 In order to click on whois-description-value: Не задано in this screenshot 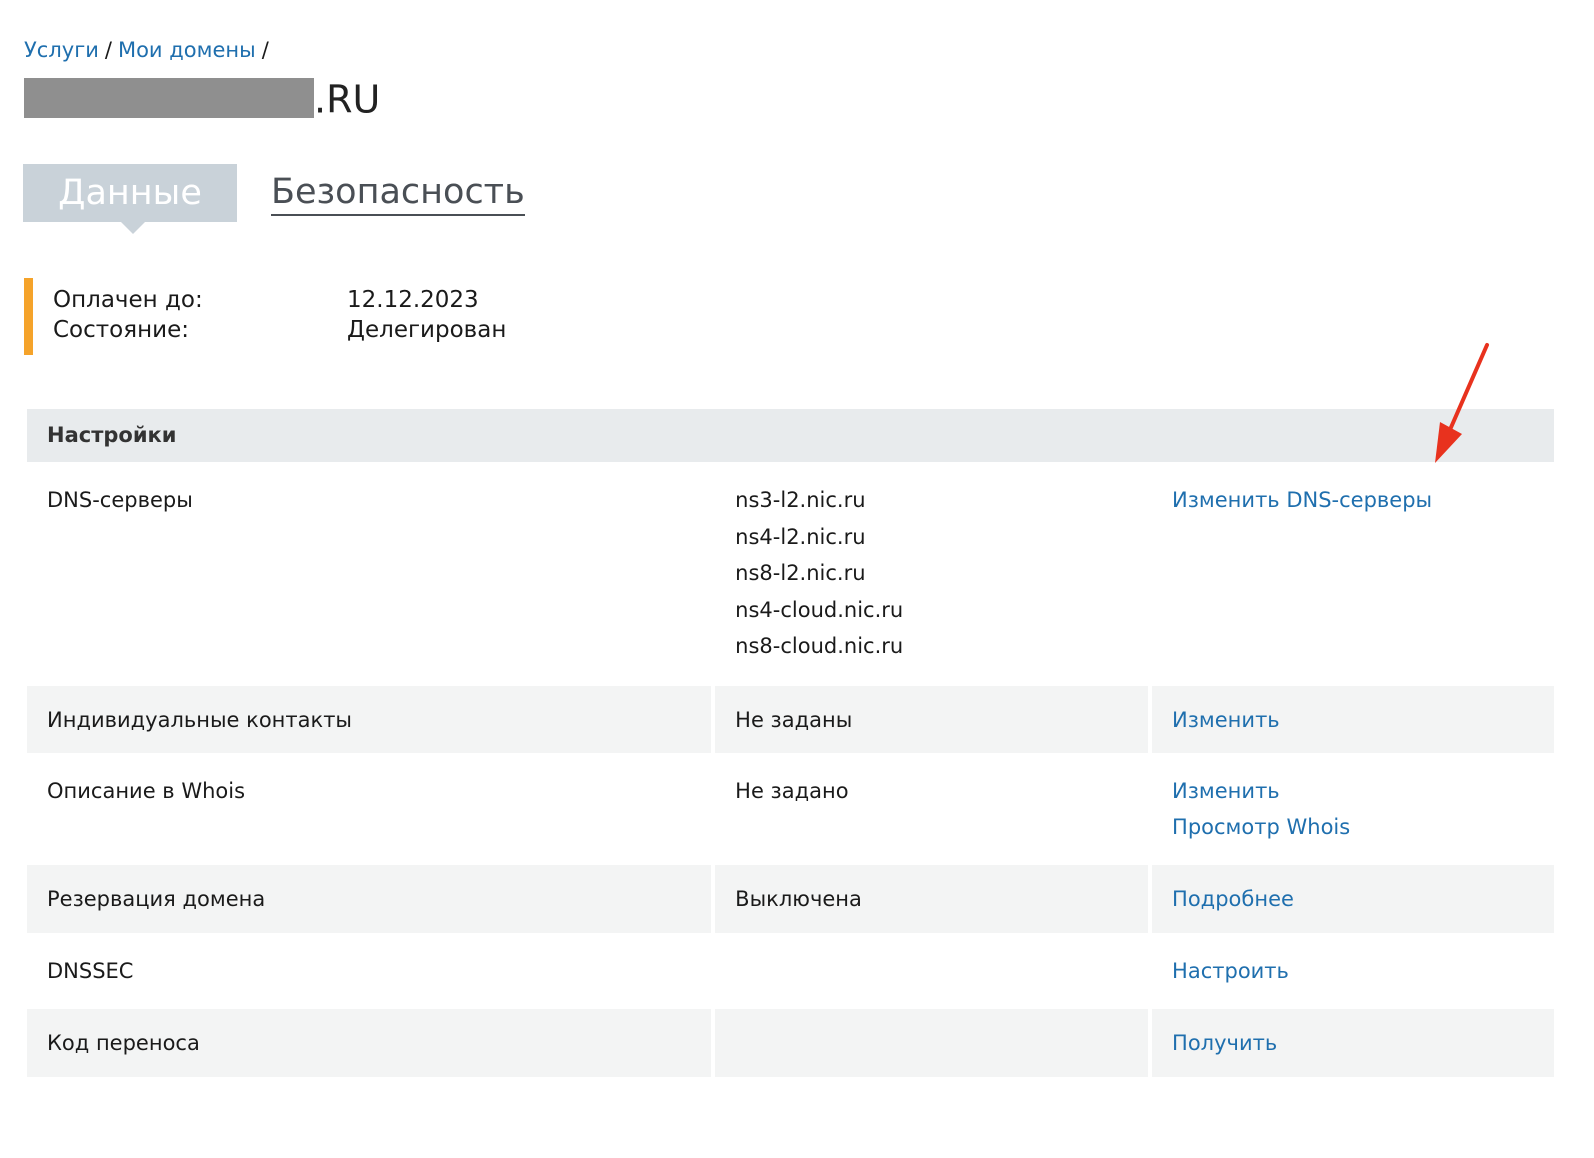, I will do `click(792, 791)`.